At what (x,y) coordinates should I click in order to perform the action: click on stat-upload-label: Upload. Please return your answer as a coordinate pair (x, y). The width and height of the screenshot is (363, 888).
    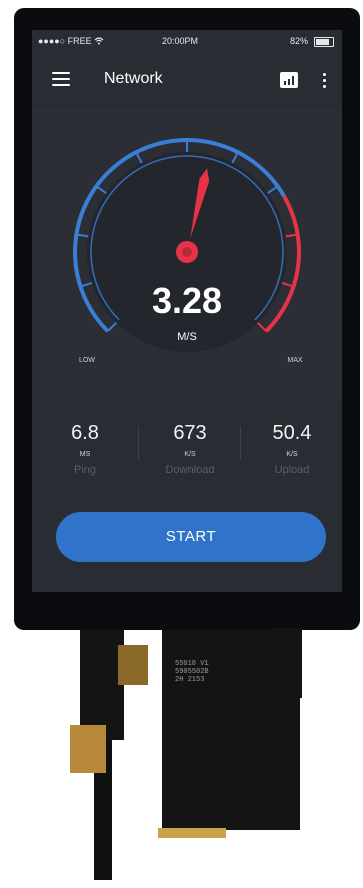
    Looking at the image, I should click on (292, 470).